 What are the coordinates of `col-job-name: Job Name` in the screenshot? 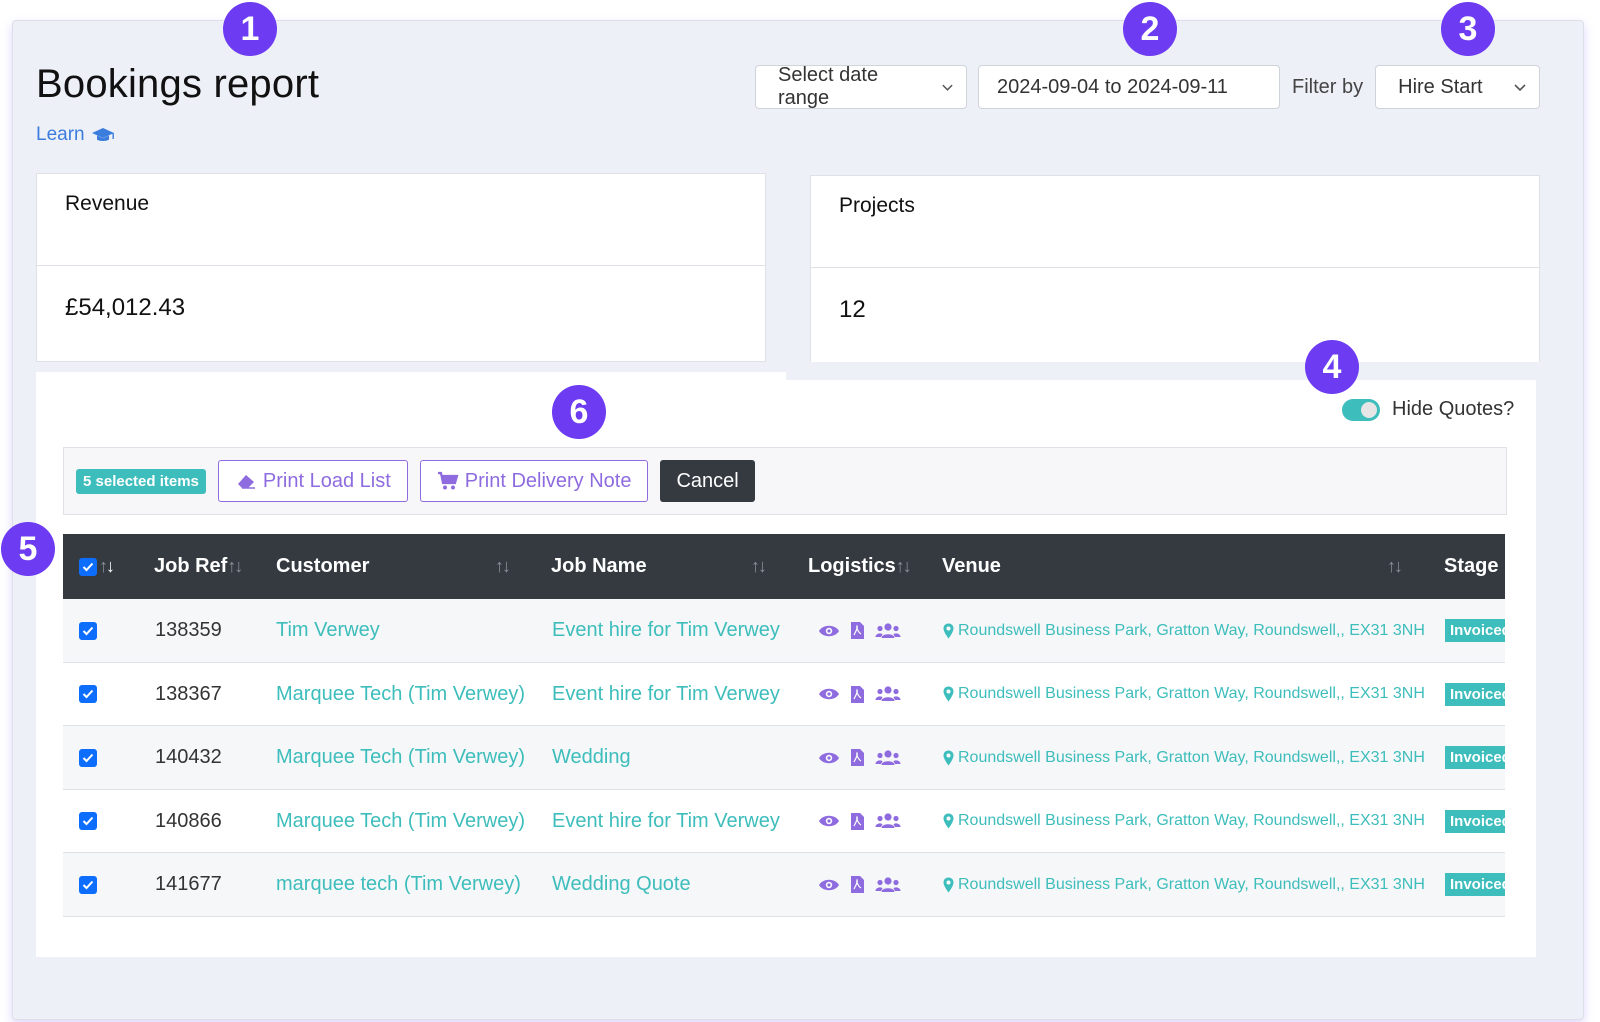 It's located at (599, 566).